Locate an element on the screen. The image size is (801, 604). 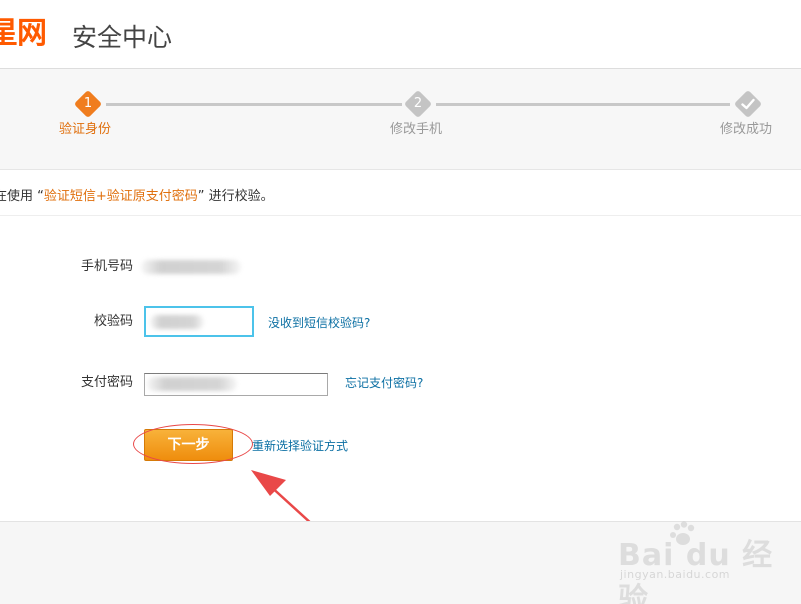
pay-password-label: 支付密码 is located at coordinates (106, 382).